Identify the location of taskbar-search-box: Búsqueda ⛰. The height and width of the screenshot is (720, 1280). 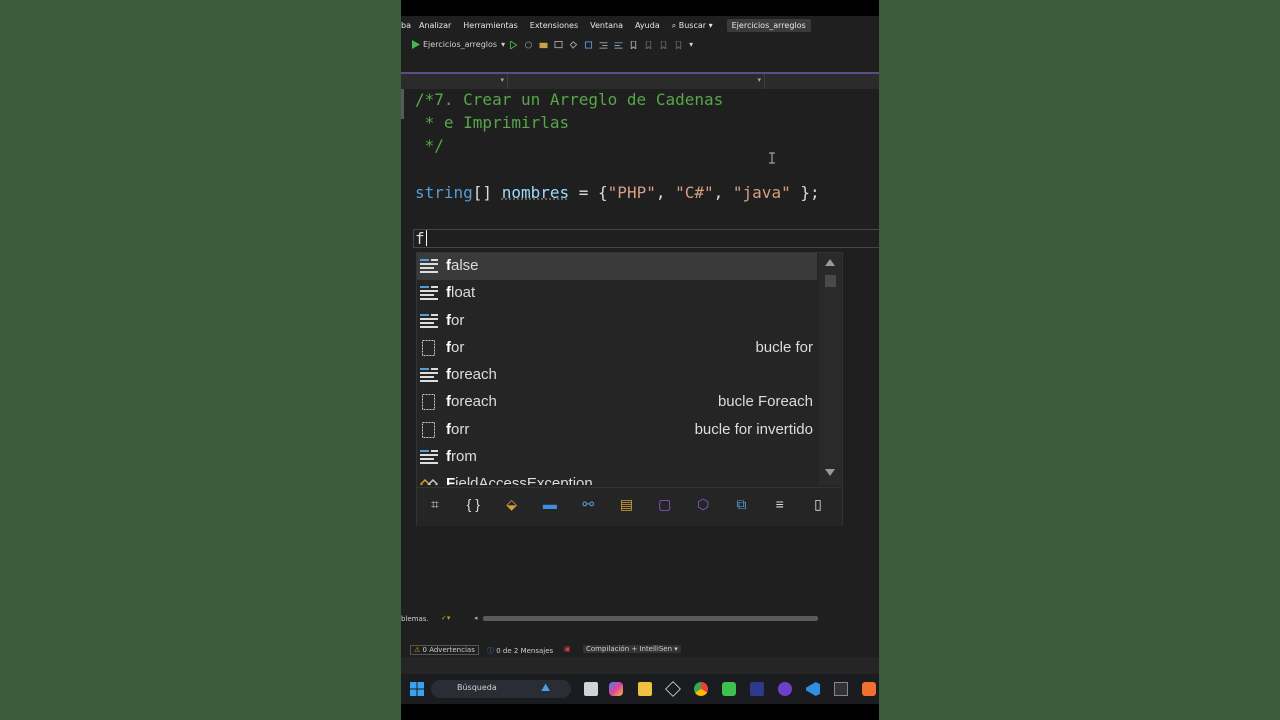
(501, 689).